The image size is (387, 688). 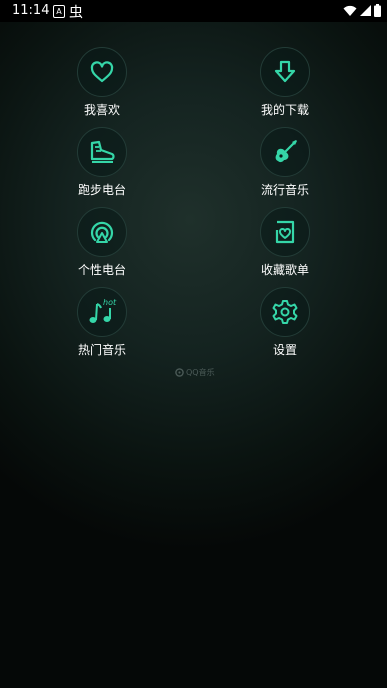 What do you see at coordinates (101, 270) in the screenshot?
I see `menu-item-label: 个性电台` at bounding box center [101, 270].